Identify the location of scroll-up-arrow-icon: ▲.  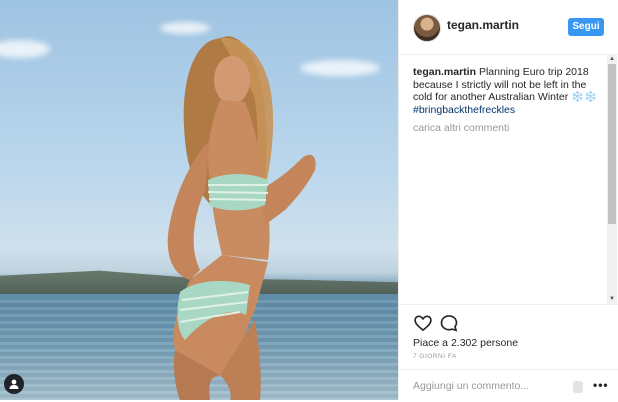
(612, 59).